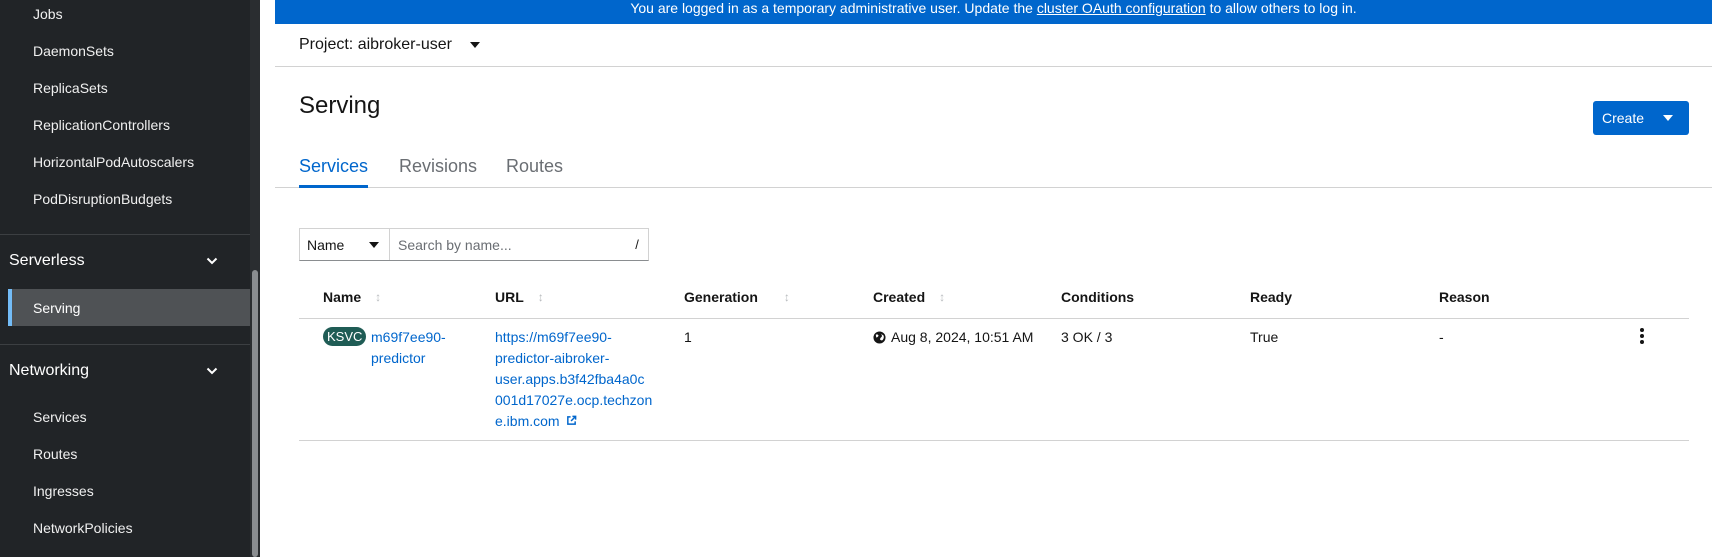  I want to click on column-header-label: Conditions, so click(1098, 297).